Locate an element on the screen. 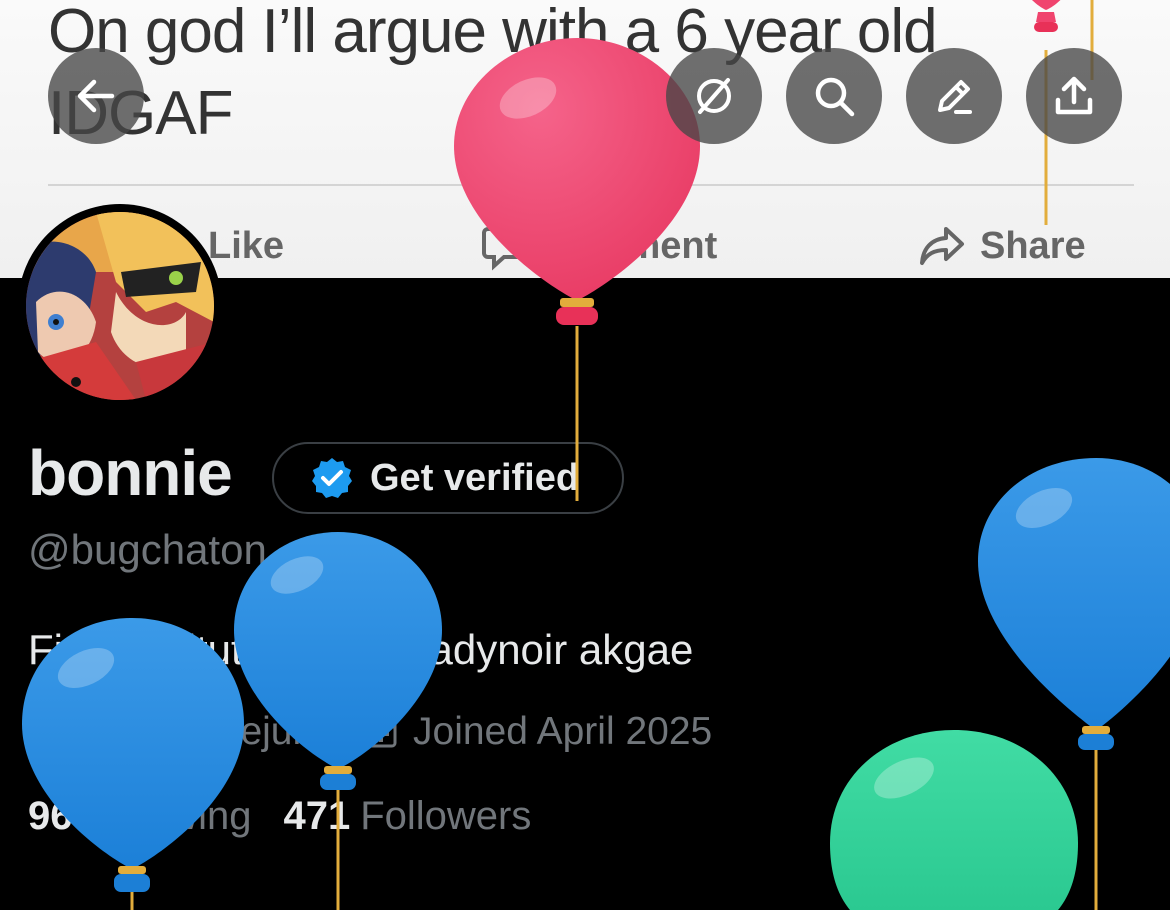 This screenshot has width=1170, height=910. followers-label: Followers is located at coordinates (446, 816).